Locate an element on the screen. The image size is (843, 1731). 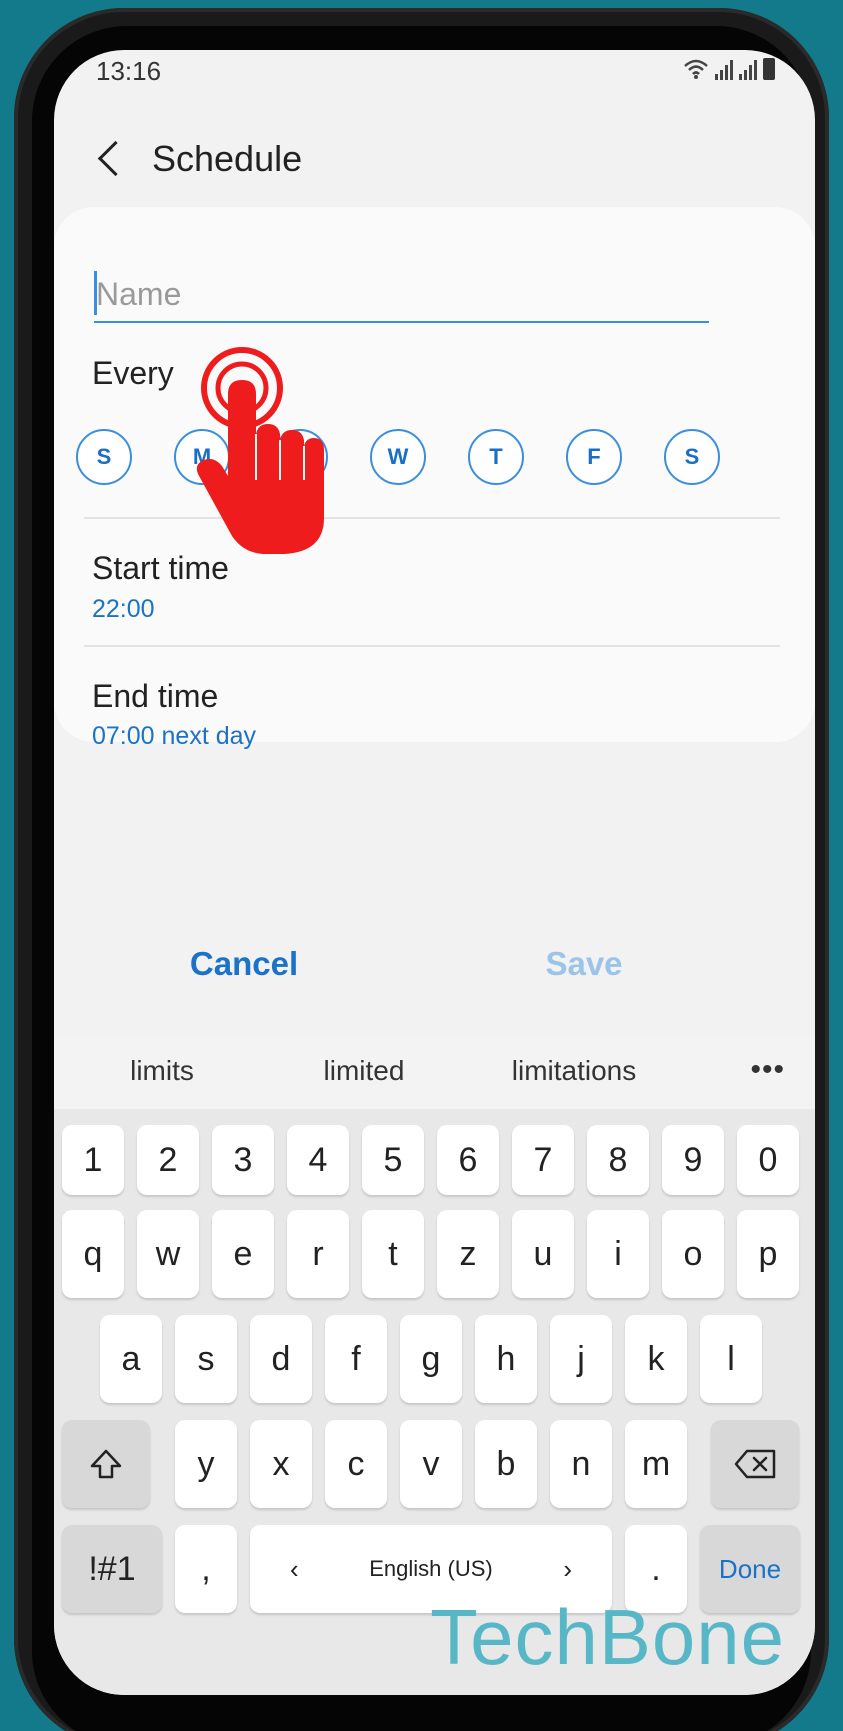
key: y is located at coordinates (206, 1464).